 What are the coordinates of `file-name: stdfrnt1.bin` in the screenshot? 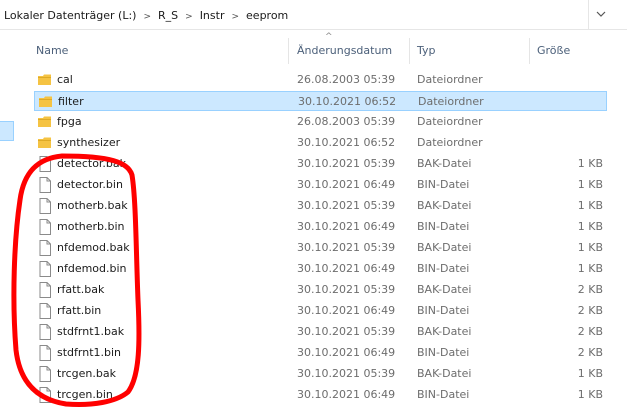 It's located at (89, 352).